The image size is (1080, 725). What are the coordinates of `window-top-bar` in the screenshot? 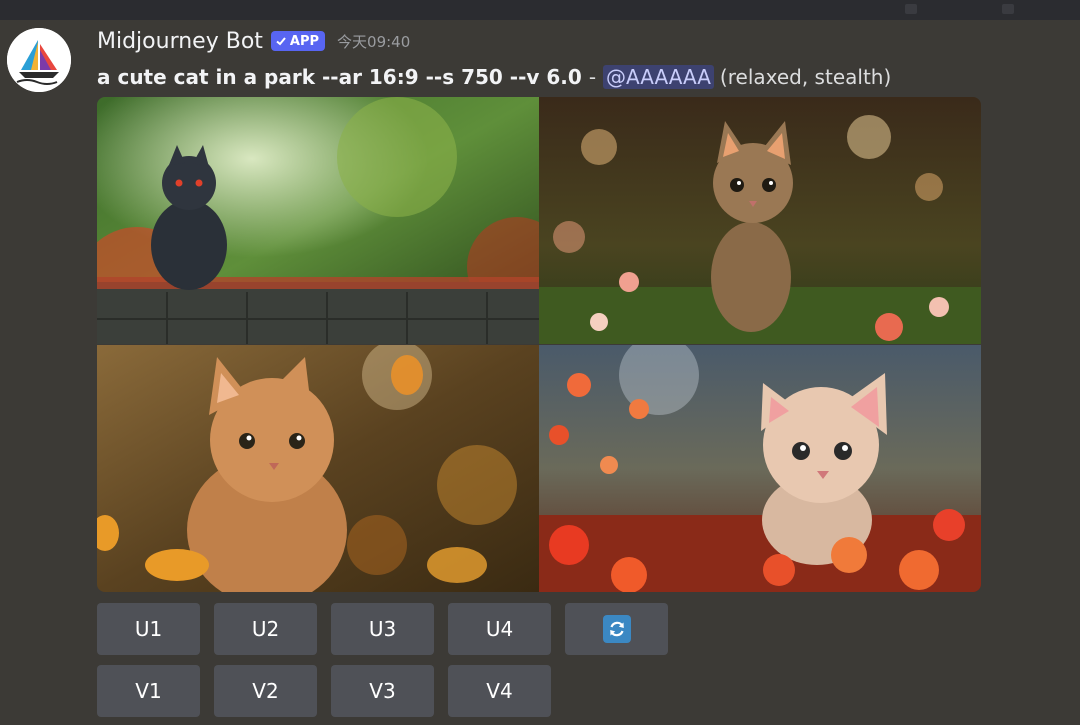 It's located at (540, 10).